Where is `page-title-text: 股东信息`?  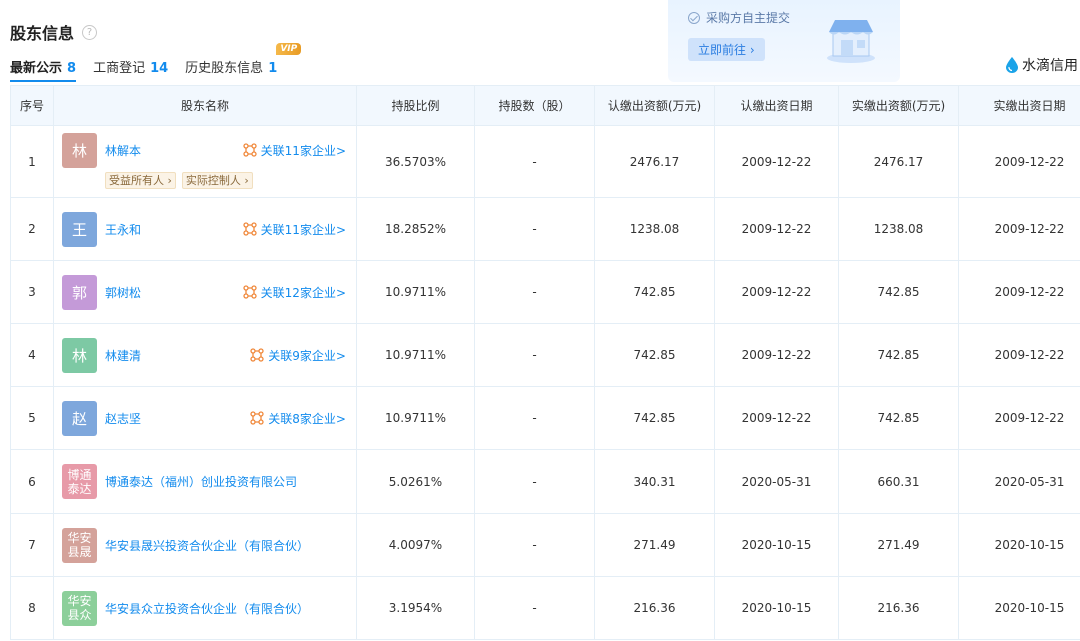
page-title-text: 股东信息 is located at coordinates (42, 33).